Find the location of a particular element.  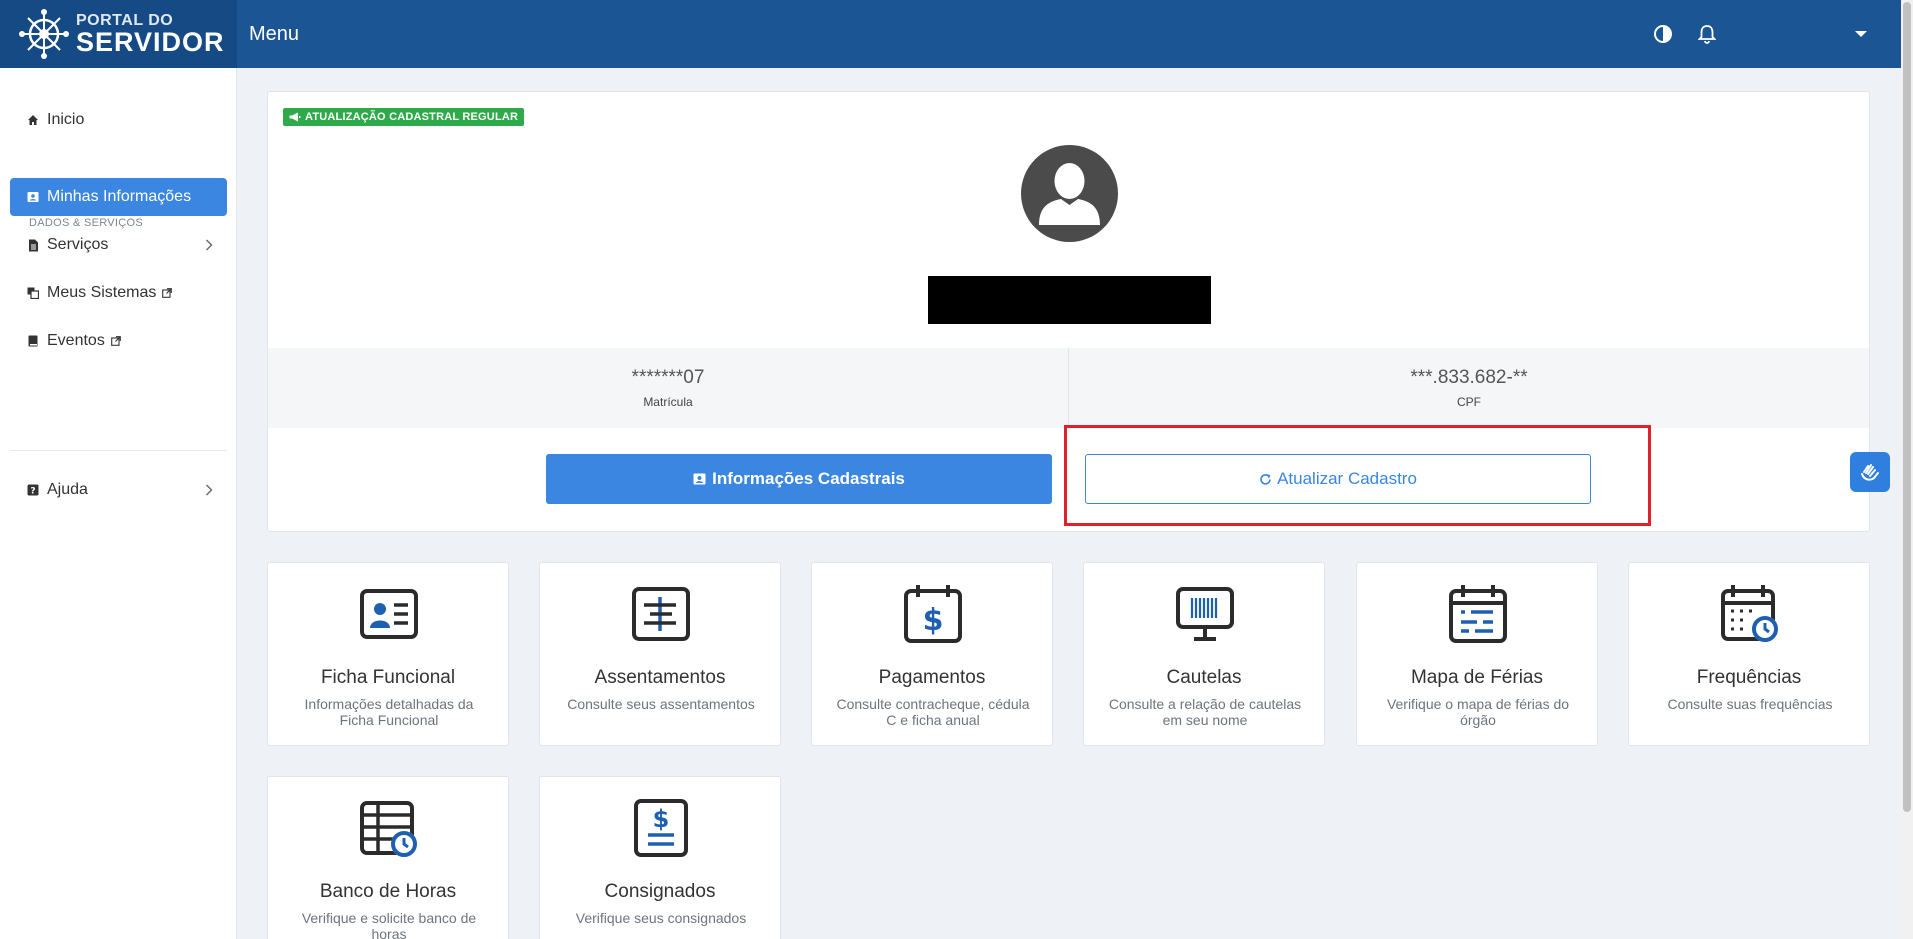

sidebar-item-meus-sistemas: Meus Sistemas is located at coordinates (118, 293).